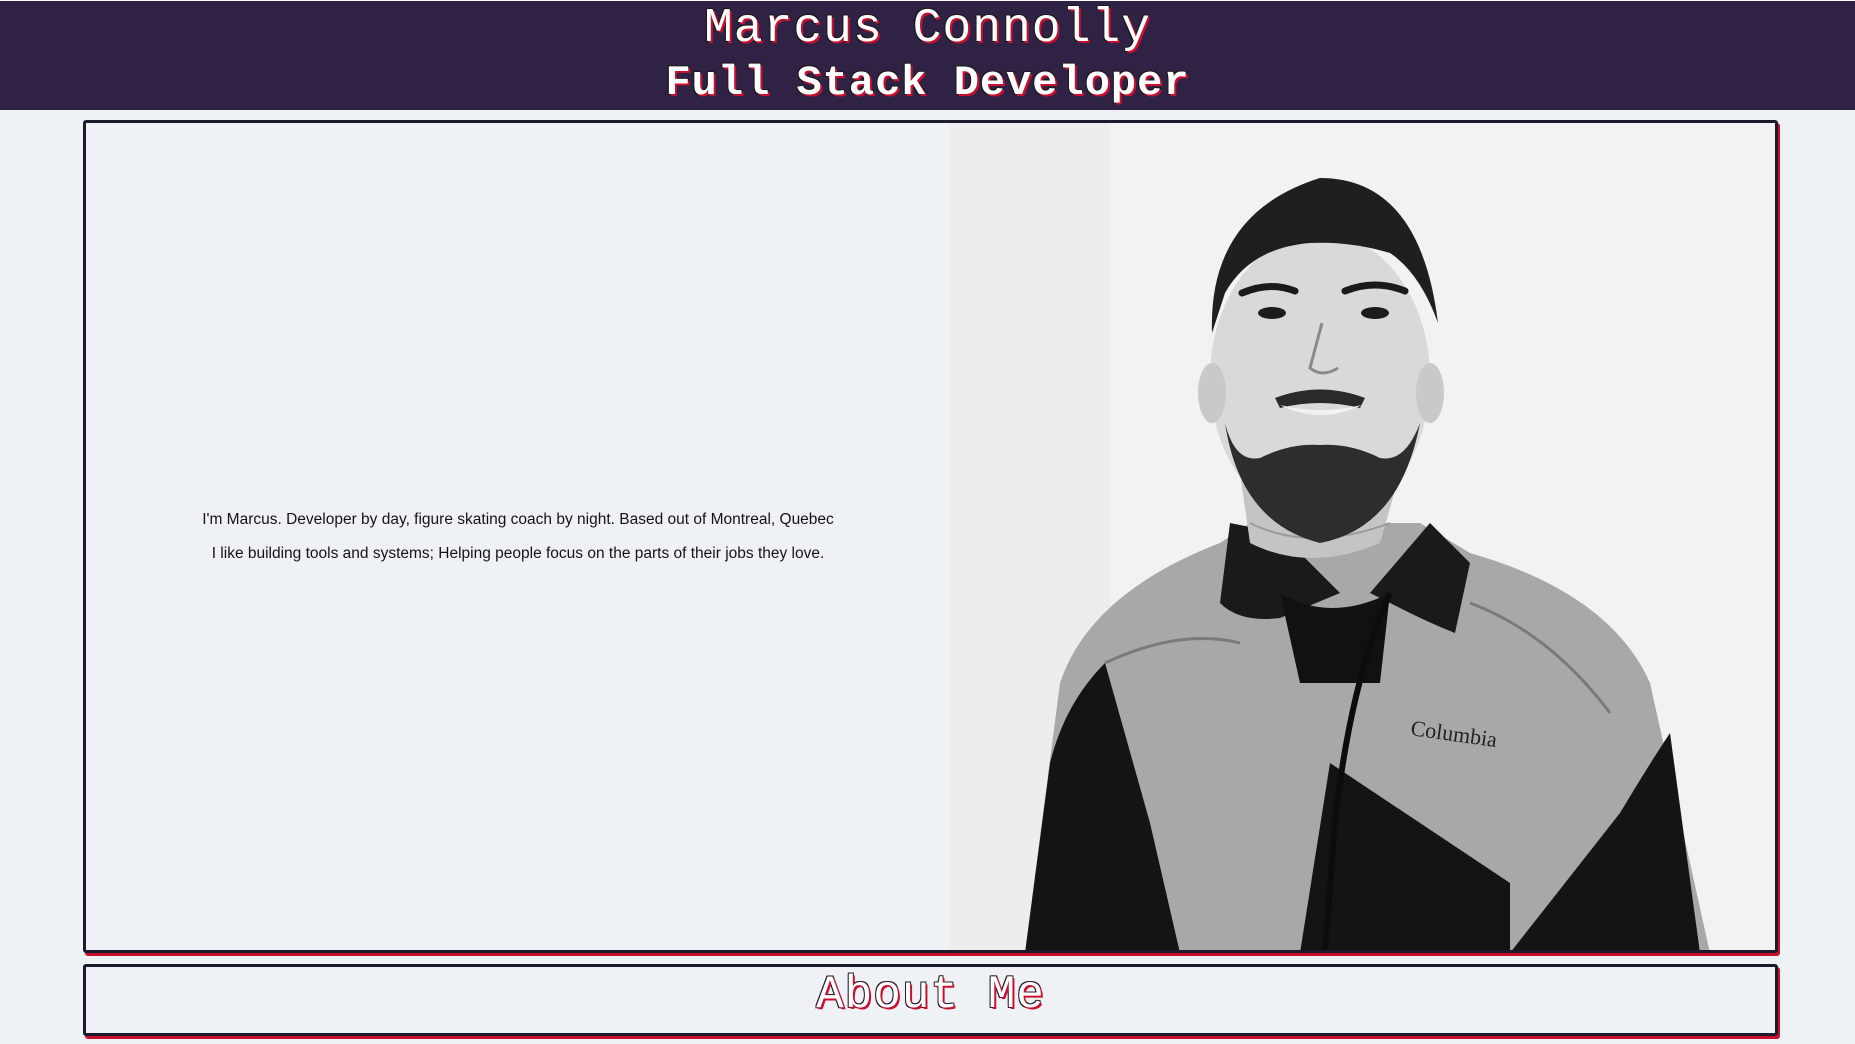 This screenshot has height=1044, width=1855. What do you see at coordinates (927, 83) in the screenshot?
I see `site-subtitle: Full Stack Developer` at bounding box center [927, 83].